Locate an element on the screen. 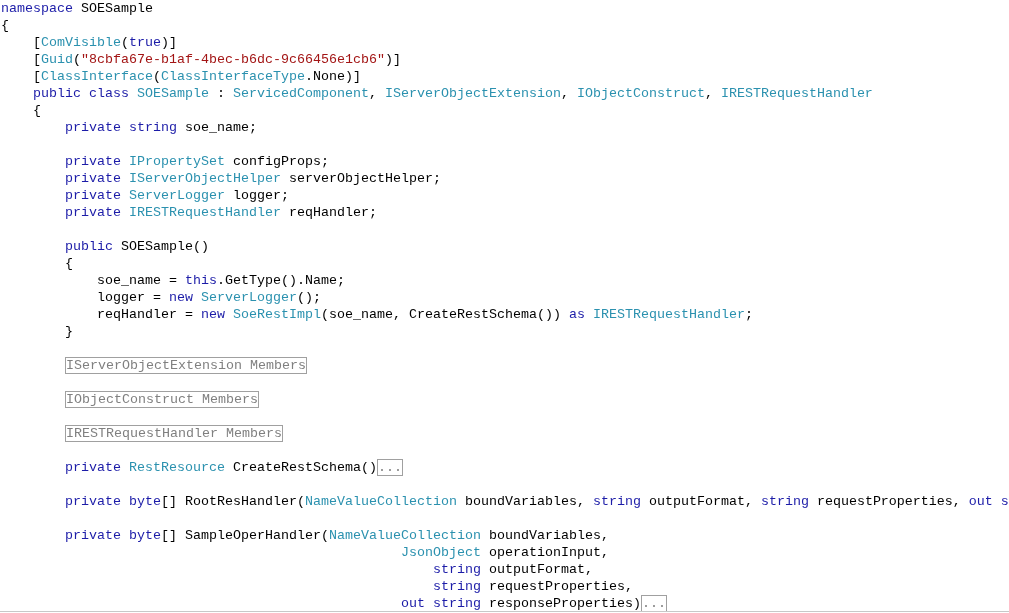 The height and width of the screenshot is (613, 1009). code-line: private byte[] RootResHandler(NameValueCollection boundVariables, string outputFormat, string requestProperties, out s is located at coordinates (537, 501).